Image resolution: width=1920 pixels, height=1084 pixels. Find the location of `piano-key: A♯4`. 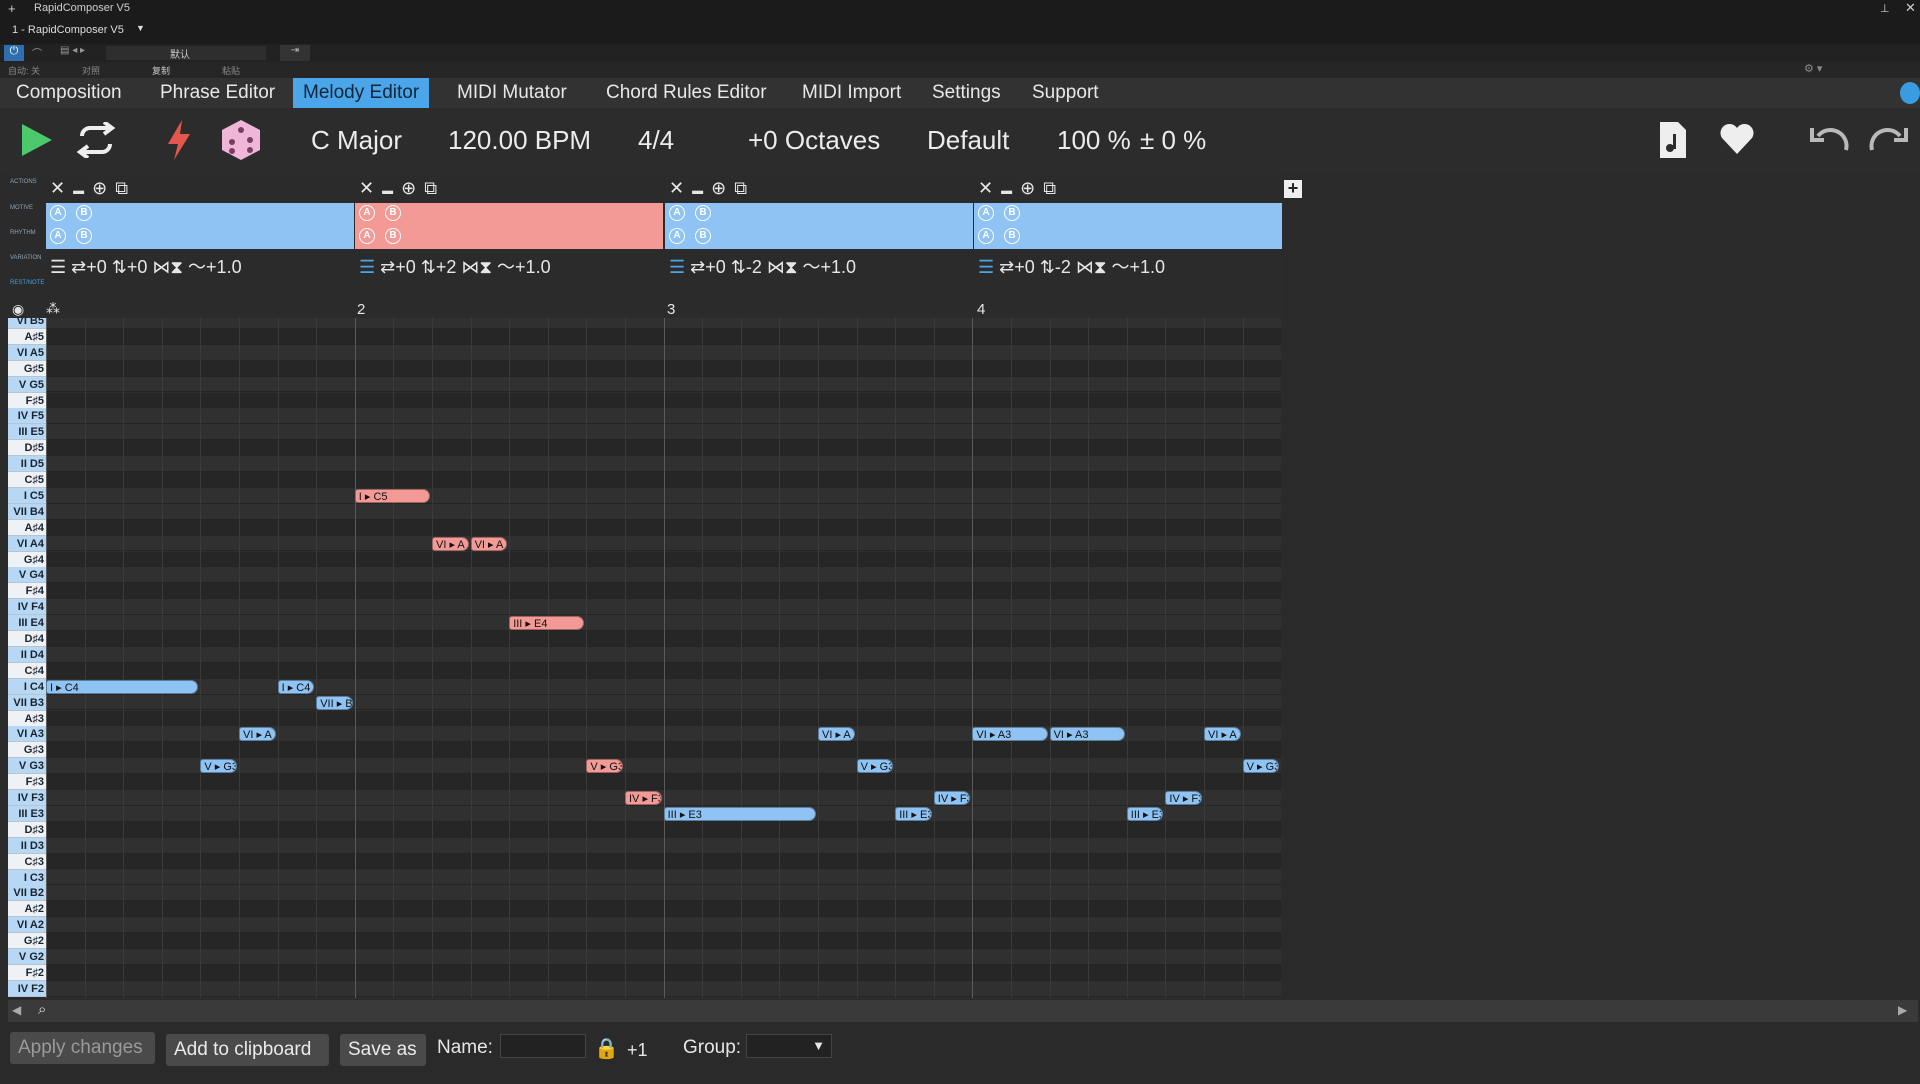

piano-key: A♯4 is located at coordinates (27, 527).